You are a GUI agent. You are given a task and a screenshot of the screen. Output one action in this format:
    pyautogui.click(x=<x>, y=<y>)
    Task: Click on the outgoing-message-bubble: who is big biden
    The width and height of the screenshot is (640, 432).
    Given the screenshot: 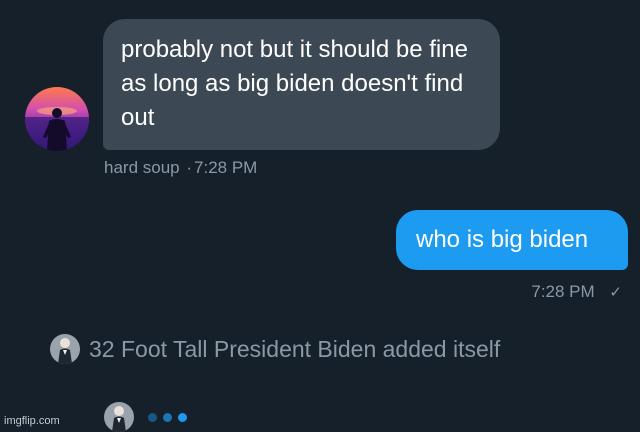 What is the action you would take?
    pyautogui.click(x=512, y=240)
    